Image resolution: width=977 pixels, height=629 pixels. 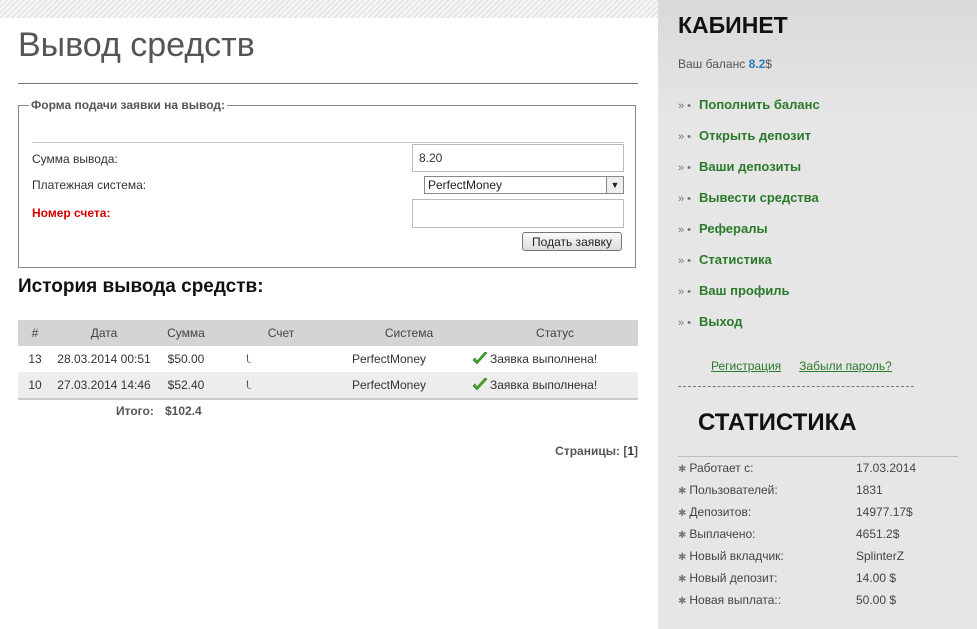 I want to click on payment-select-value: PerfectMoney, so click(x=465, y=185).